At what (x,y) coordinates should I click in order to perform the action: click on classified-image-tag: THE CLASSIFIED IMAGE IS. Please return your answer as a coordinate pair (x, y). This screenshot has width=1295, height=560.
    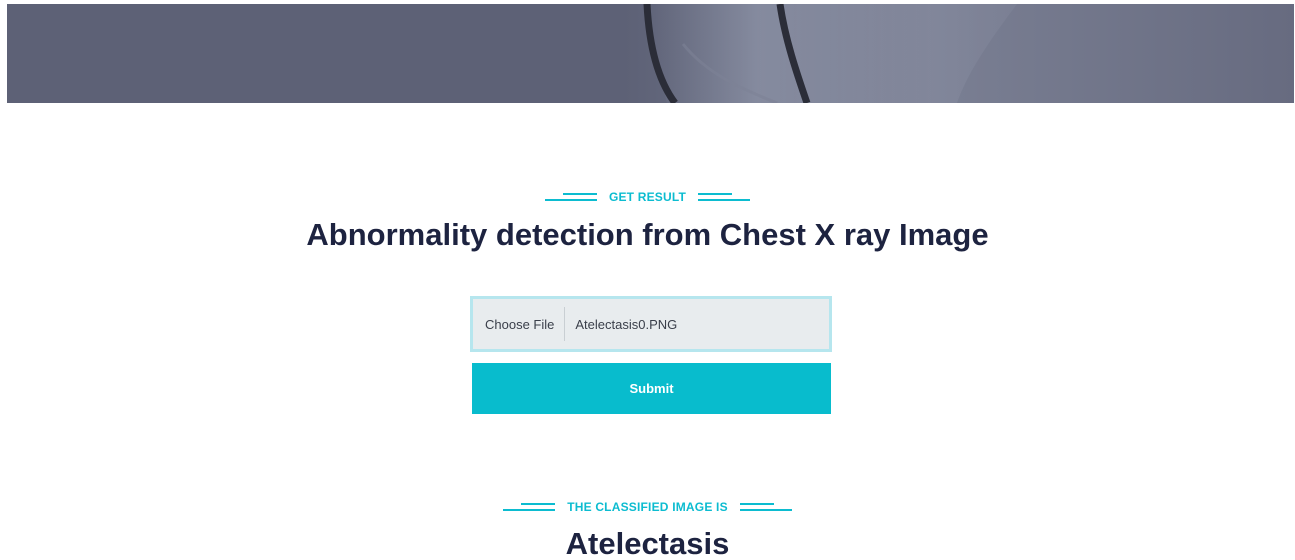
    Looking at the image, I should click on (647, 507).